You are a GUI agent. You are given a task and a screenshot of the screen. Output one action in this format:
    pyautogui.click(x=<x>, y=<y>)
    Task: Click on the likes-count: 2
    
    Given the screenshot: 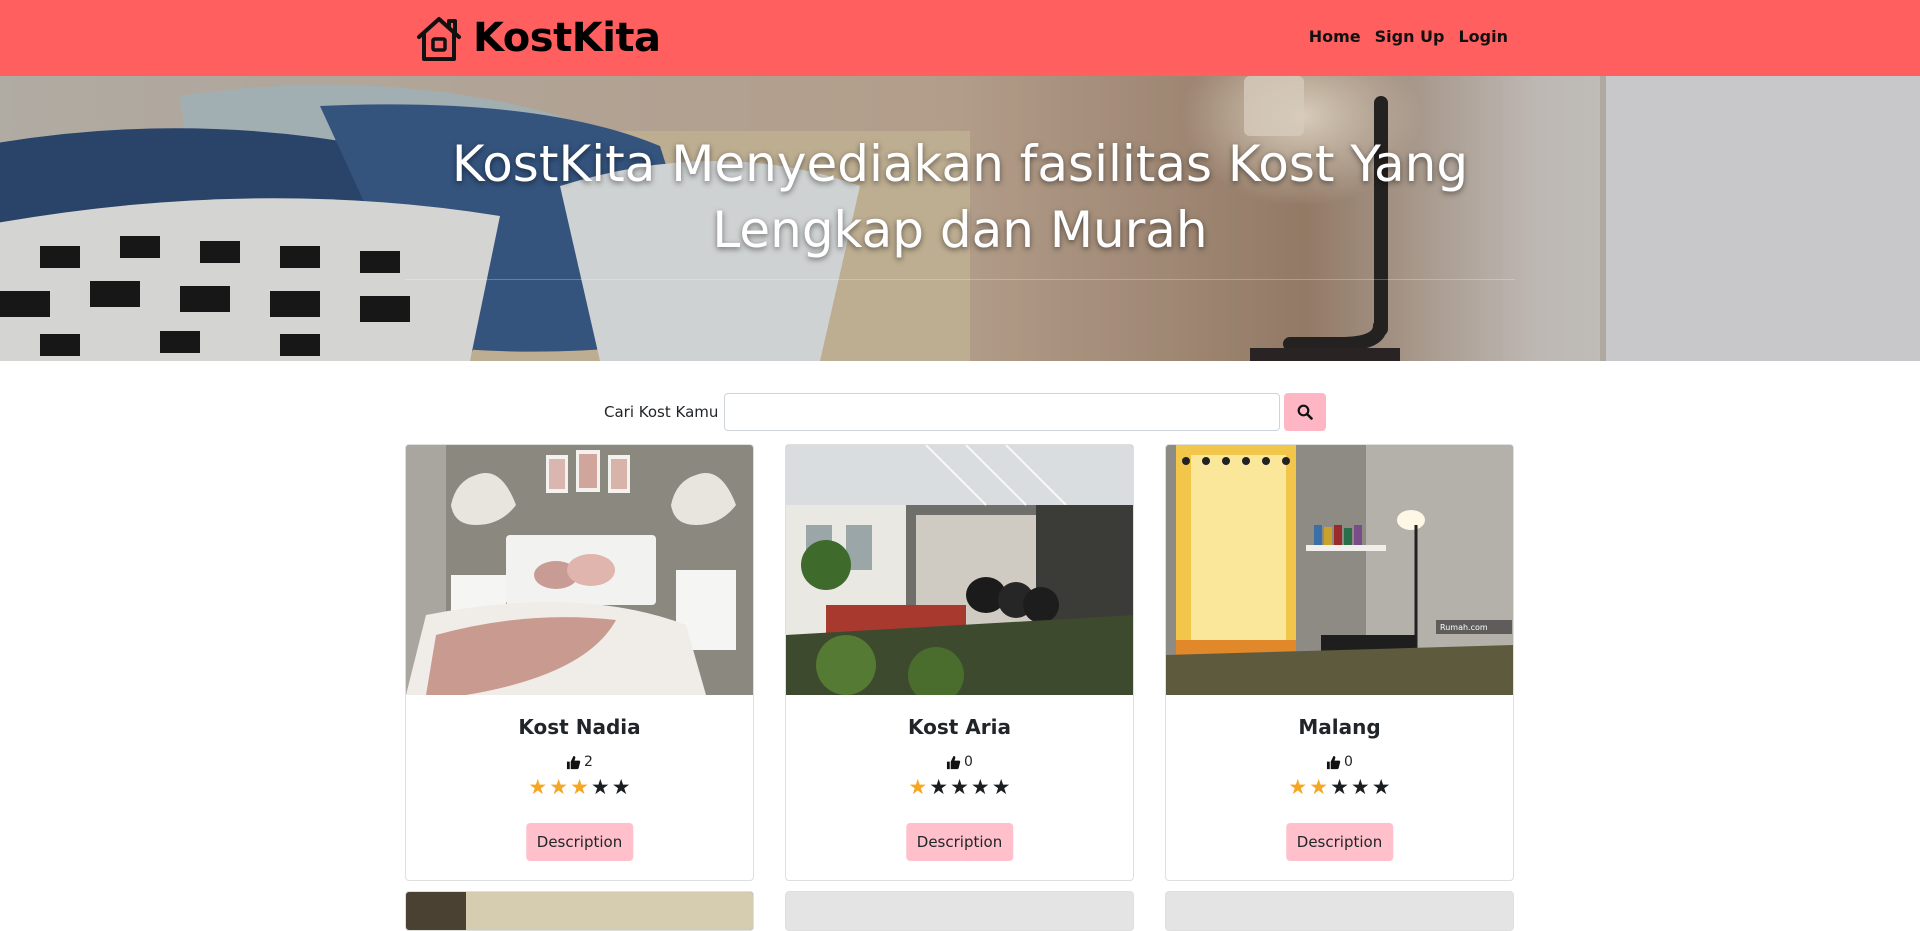 What is the action you would take?
    pyautogui.click(x=579, y=762)
    